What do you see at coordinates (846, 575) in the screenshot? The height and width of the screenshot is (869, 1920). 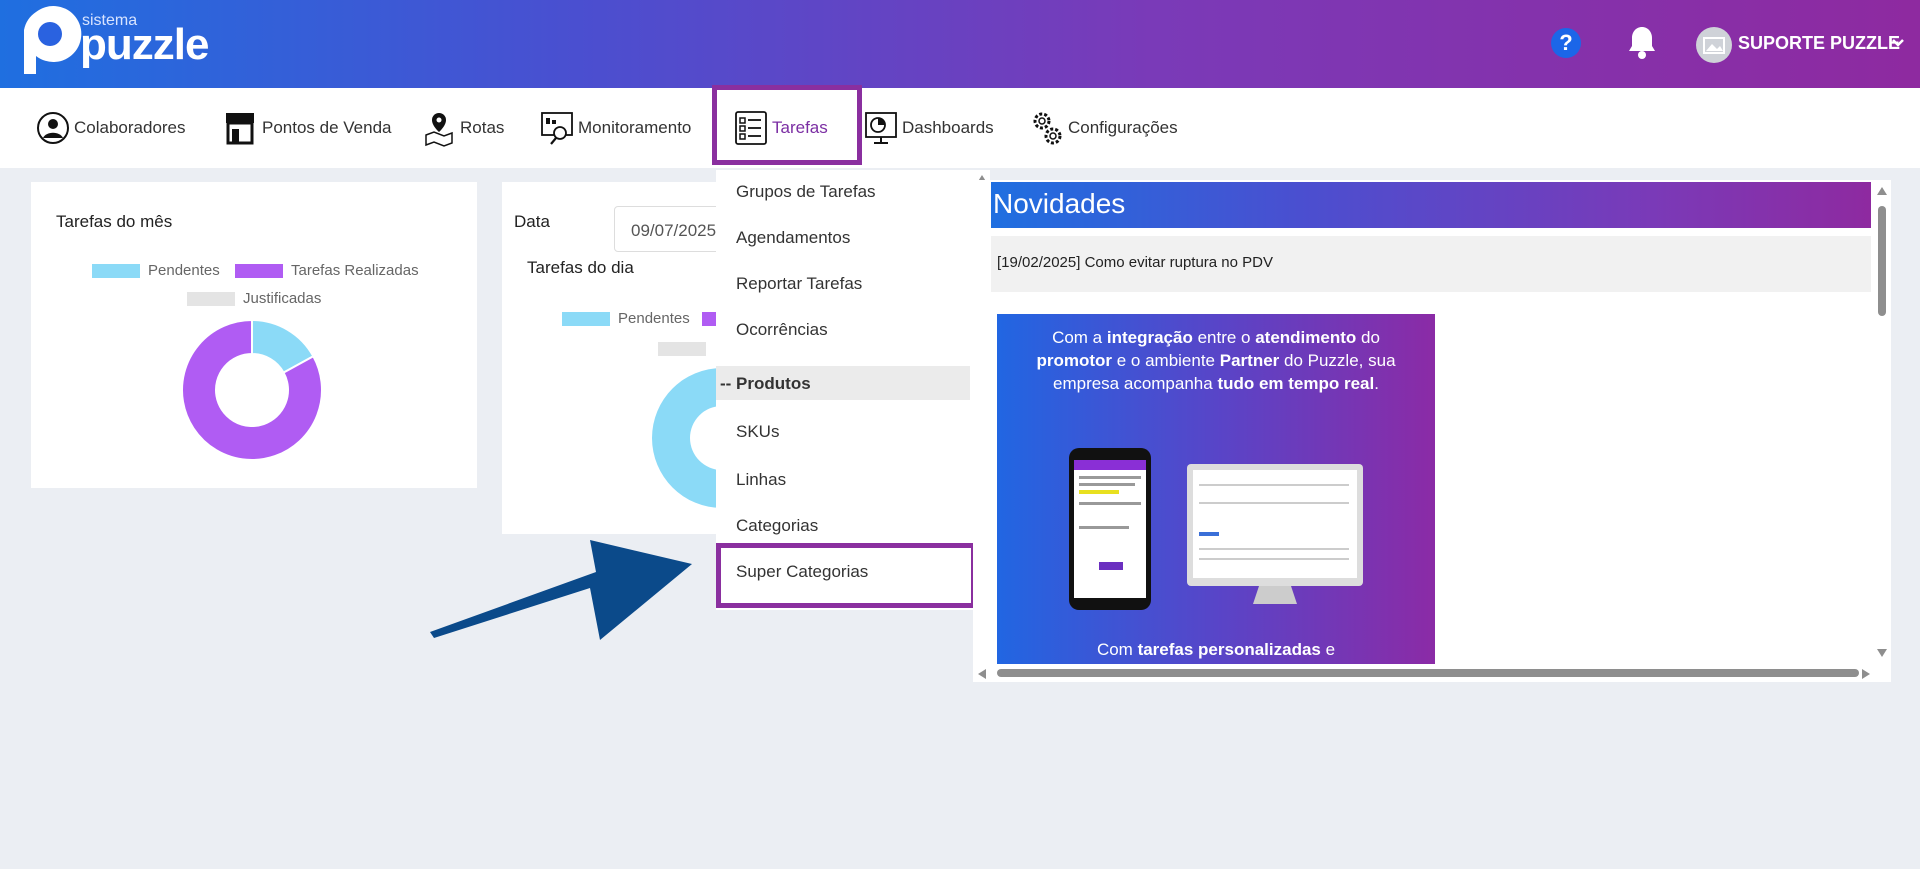 I see `super-categorias-highlight-box` at bounding box center [846, 575].